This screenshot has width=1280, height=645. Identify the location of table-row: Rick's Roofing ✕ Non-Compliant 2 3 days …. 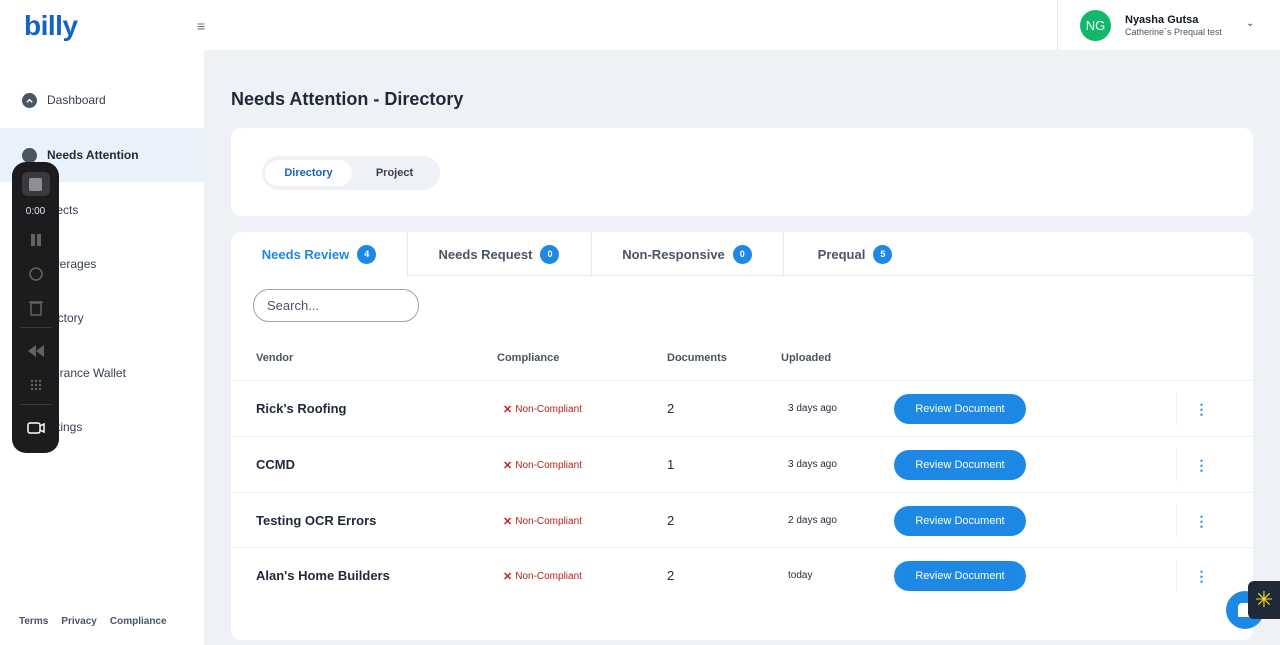
(742, 408).